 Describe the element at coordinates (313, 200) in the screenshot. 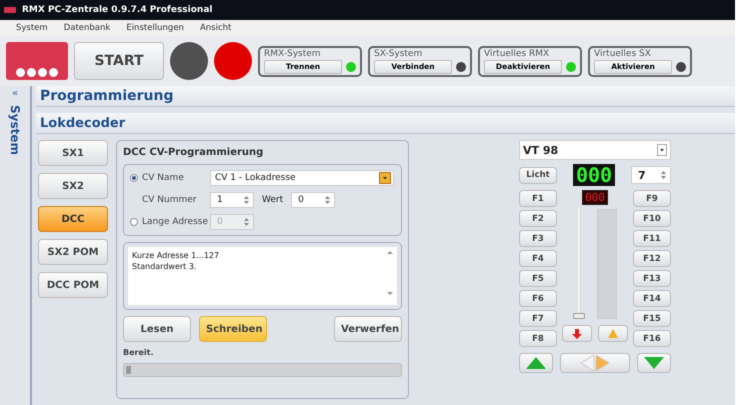

I see `spin-field: 0` at that location.